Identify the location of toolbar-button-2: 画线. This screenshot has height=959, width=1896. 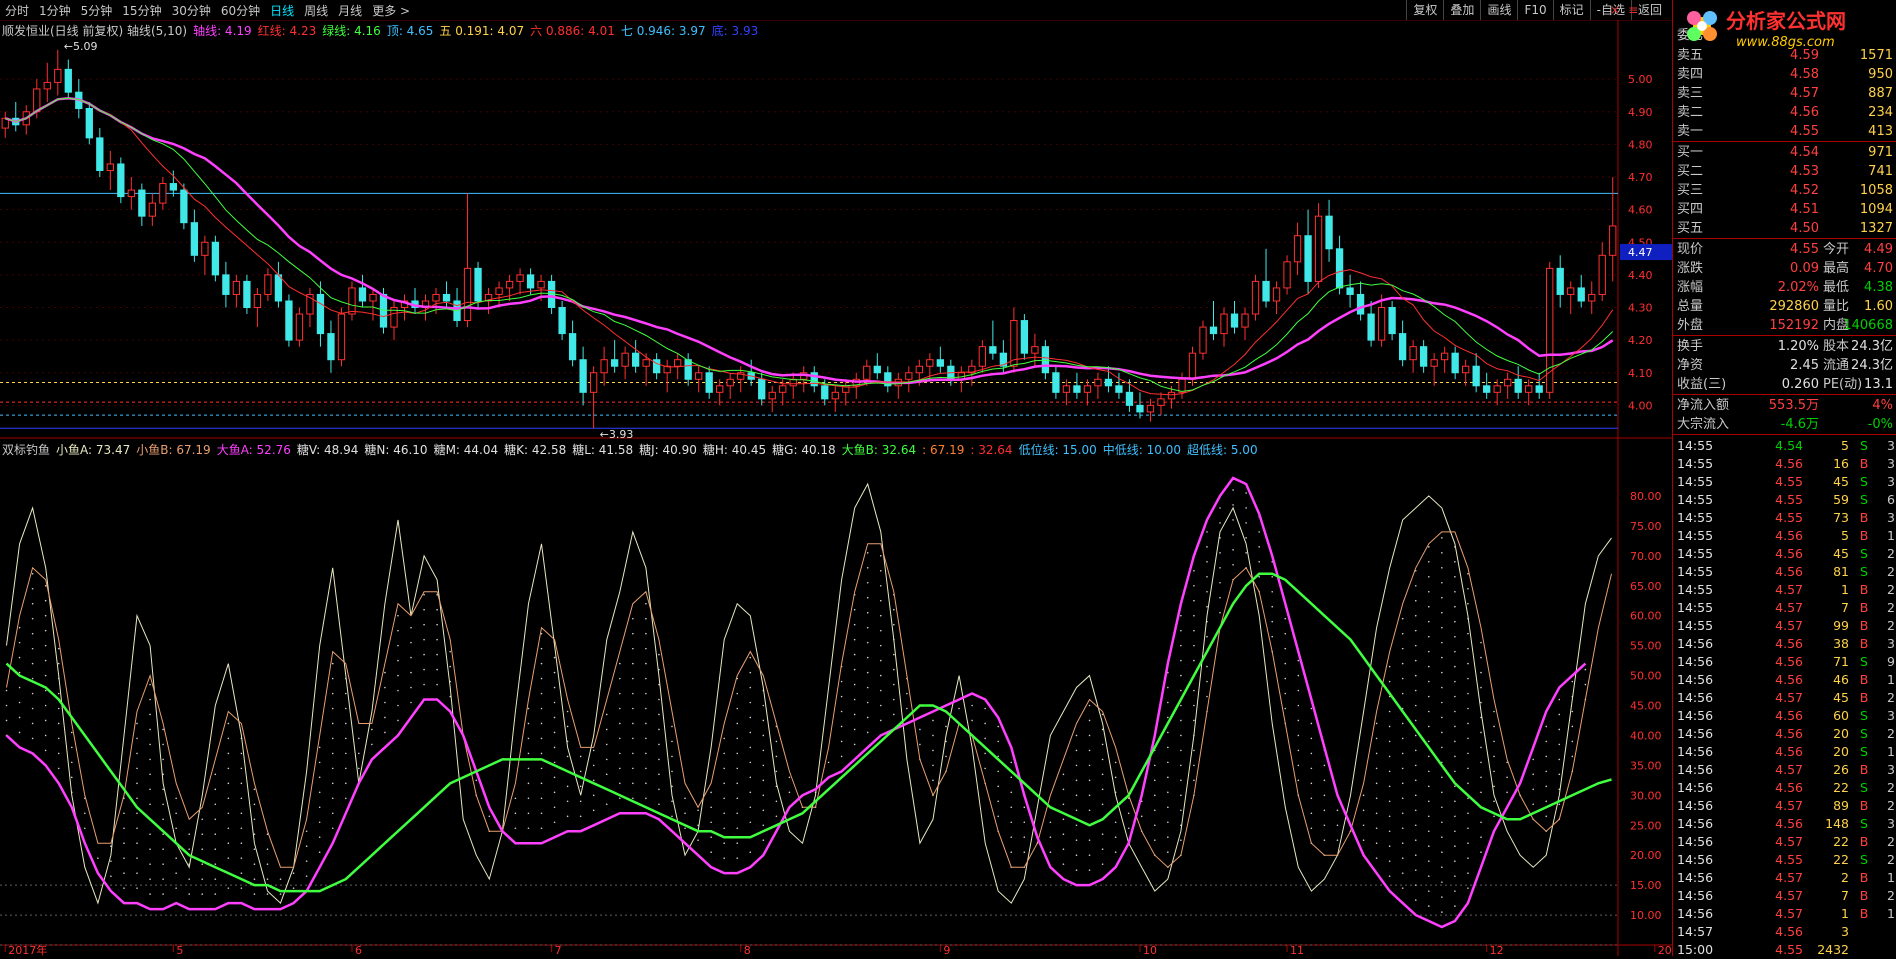
(1498, 10).